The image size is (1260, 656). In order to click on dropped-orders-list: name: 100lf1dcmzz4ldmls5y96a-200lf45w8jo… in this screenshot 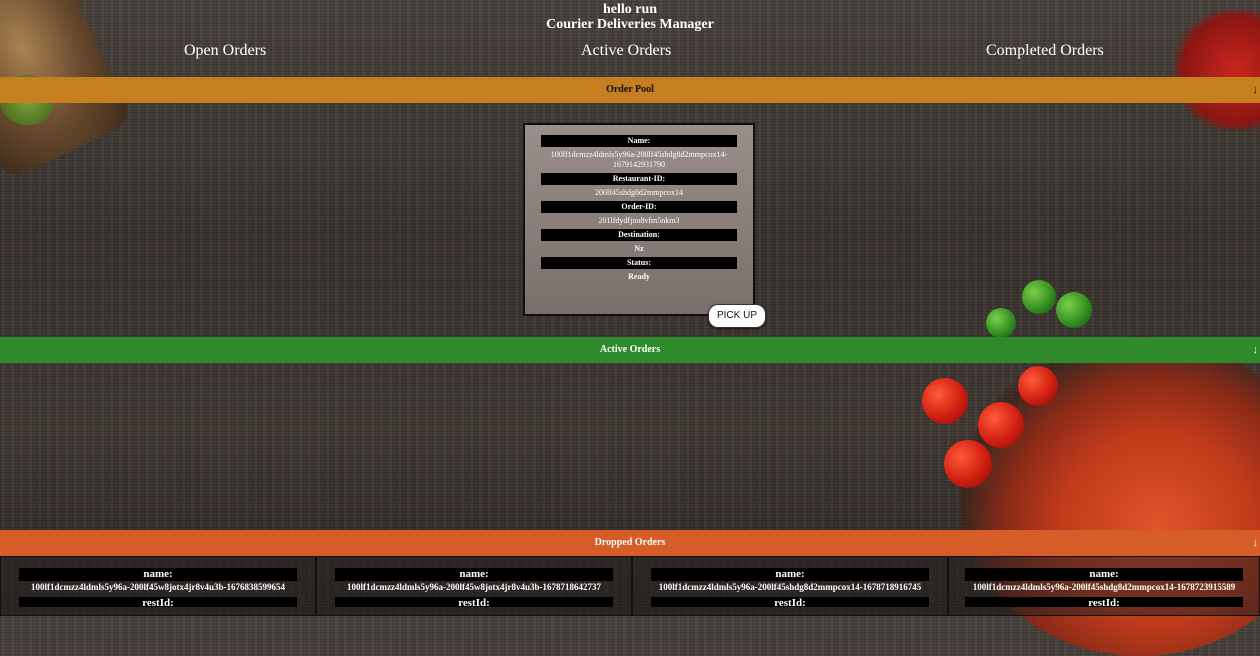, I will do `click(630, 586)`.